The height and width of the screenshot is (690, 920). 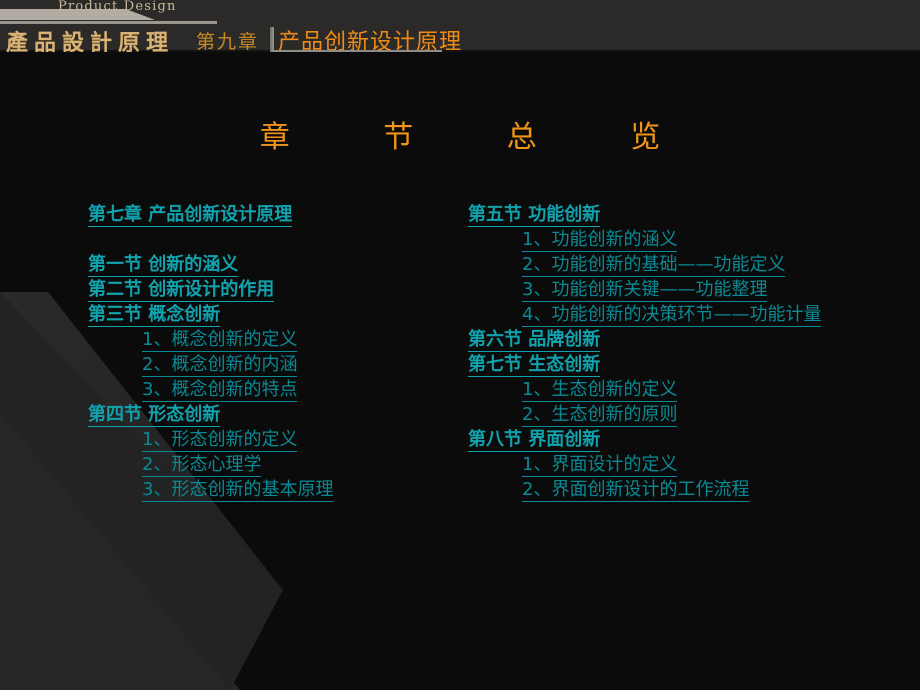 What do you see at coordinates (672, 315) in the screenshot?
I see `toc-item-label: 4、功能创新的决策环节——功能计量` at bounding box center [672, 315].